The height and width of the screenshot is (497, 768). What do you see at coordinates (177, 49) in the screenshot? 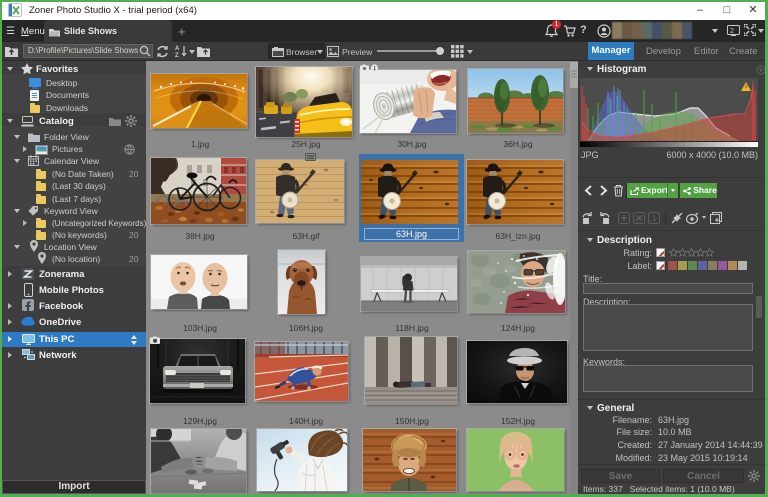
I see `svg-text: A` at bounding box center [177, 49].